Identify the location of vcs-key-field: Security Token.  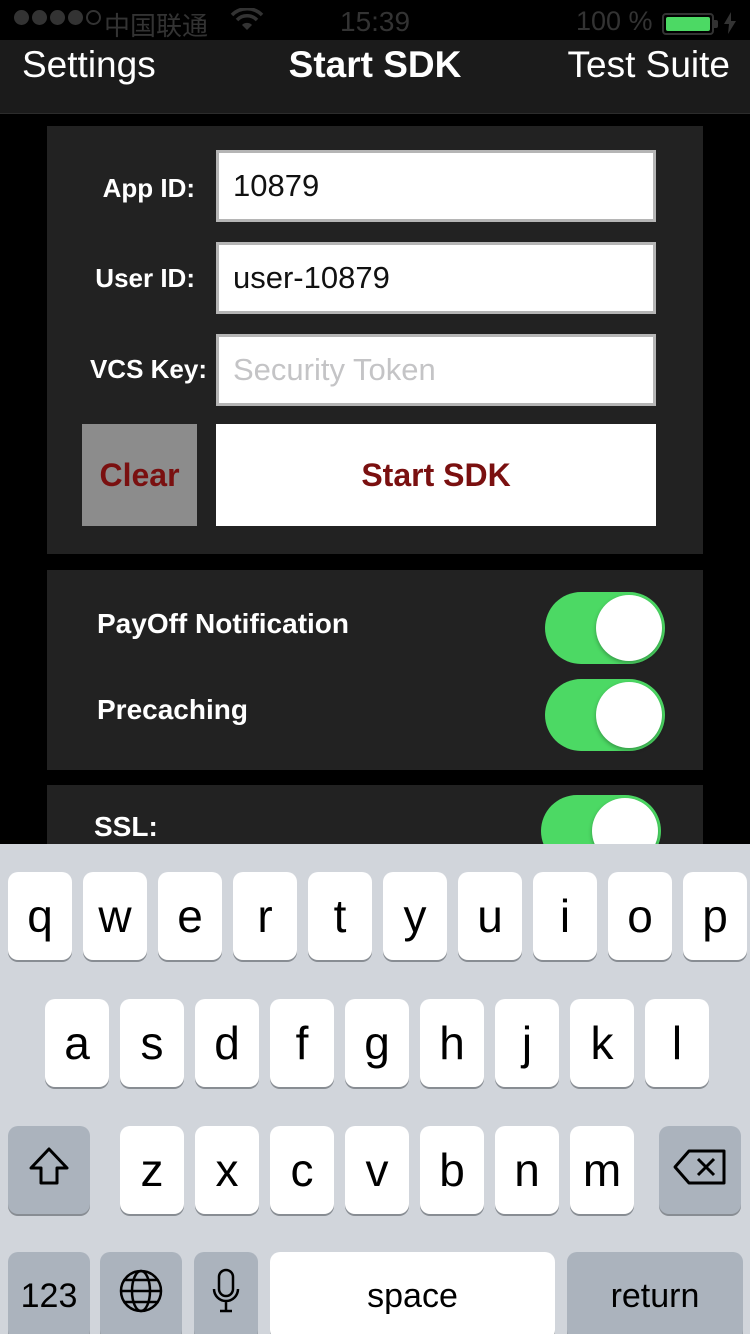
(436, 370).